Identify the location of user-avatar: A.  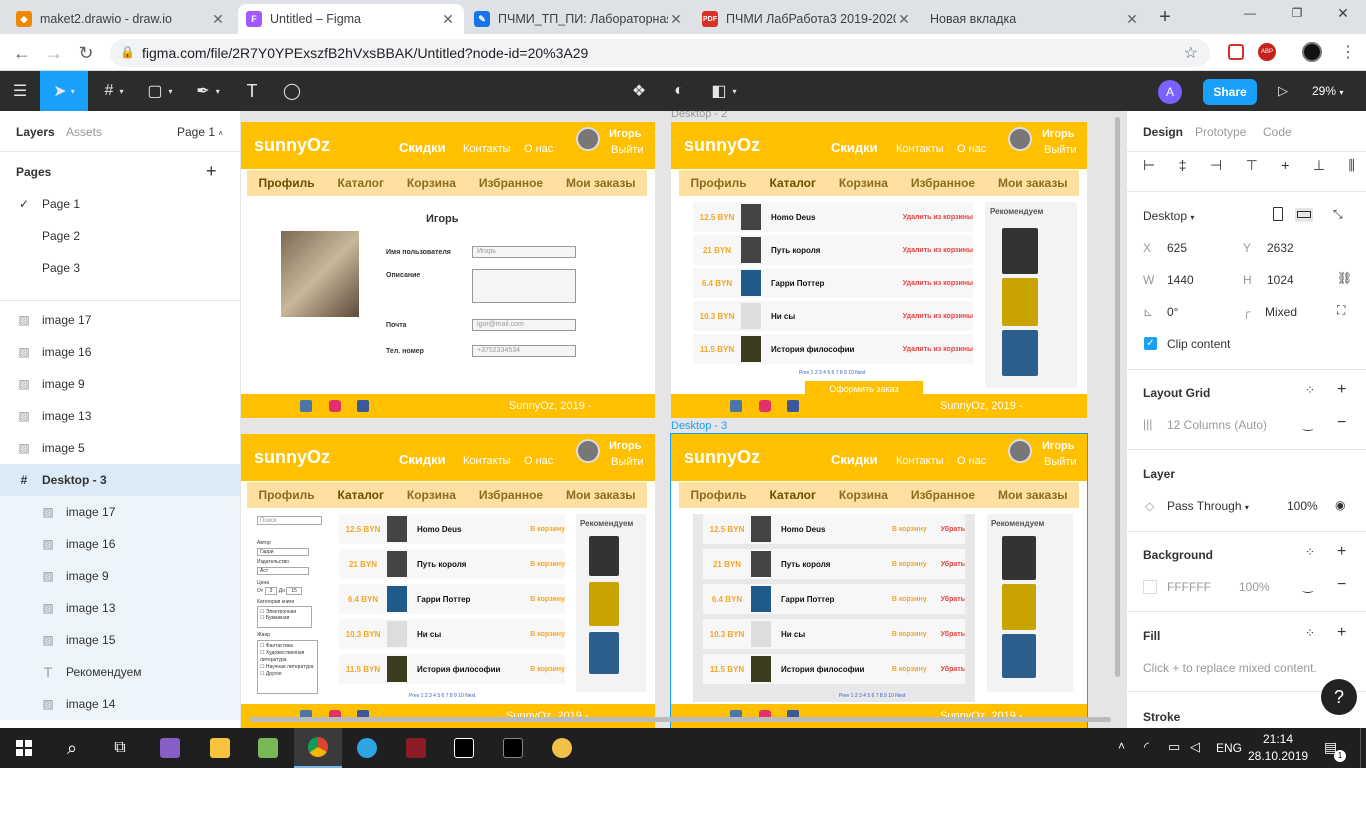
(1170, 92).